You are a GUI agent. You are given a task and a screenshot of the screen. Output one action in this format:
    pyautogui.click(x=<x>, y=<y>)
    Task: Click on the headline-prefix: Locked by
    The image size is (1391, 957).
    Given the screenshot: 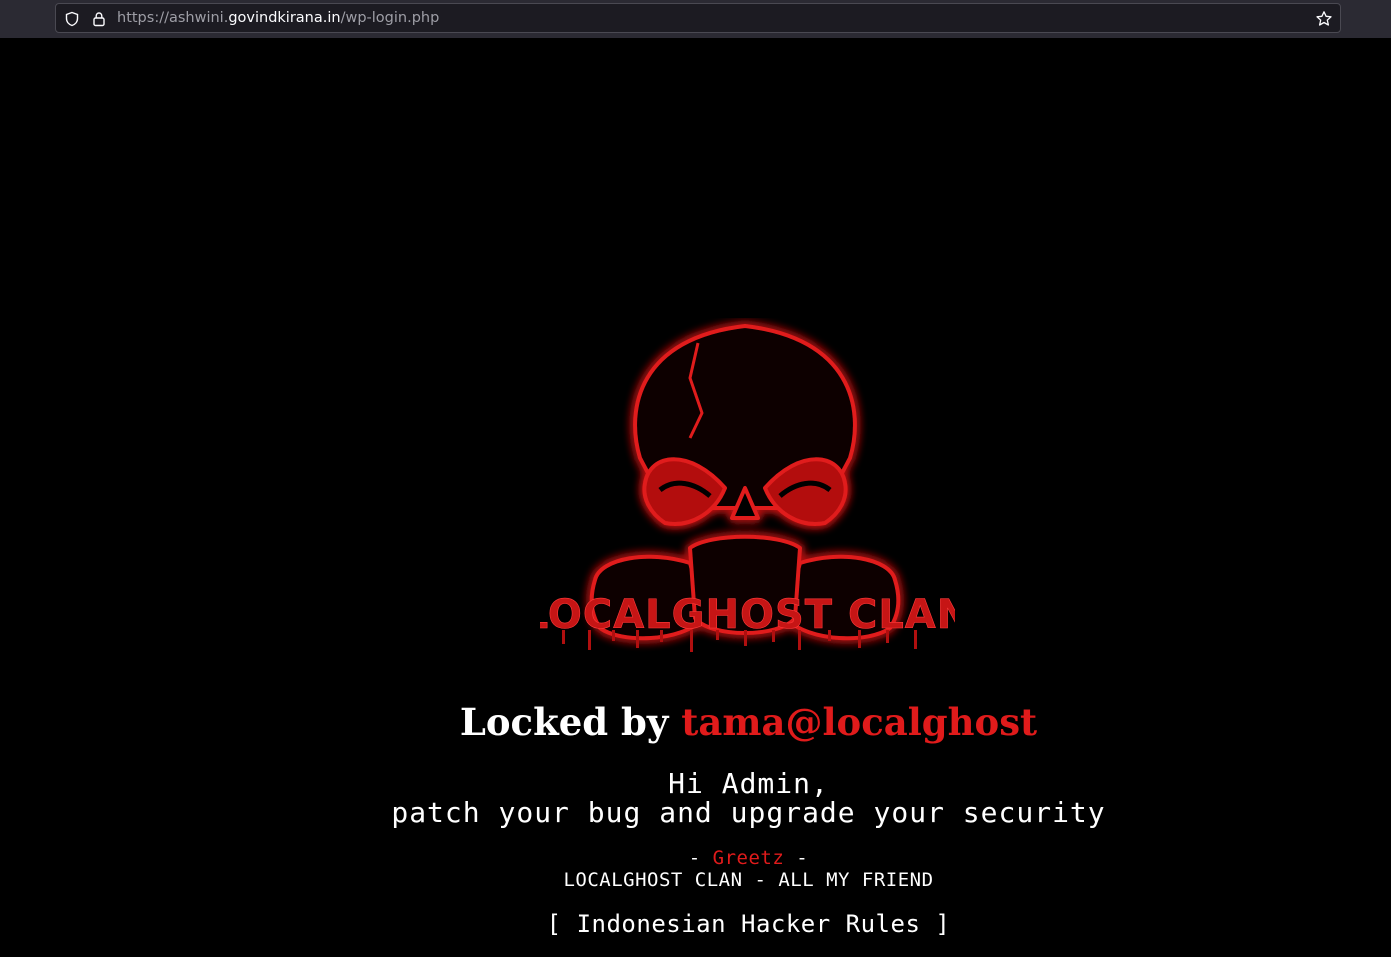 What is the action you would take?
    pyautogui.click(x=570, y=722)
    